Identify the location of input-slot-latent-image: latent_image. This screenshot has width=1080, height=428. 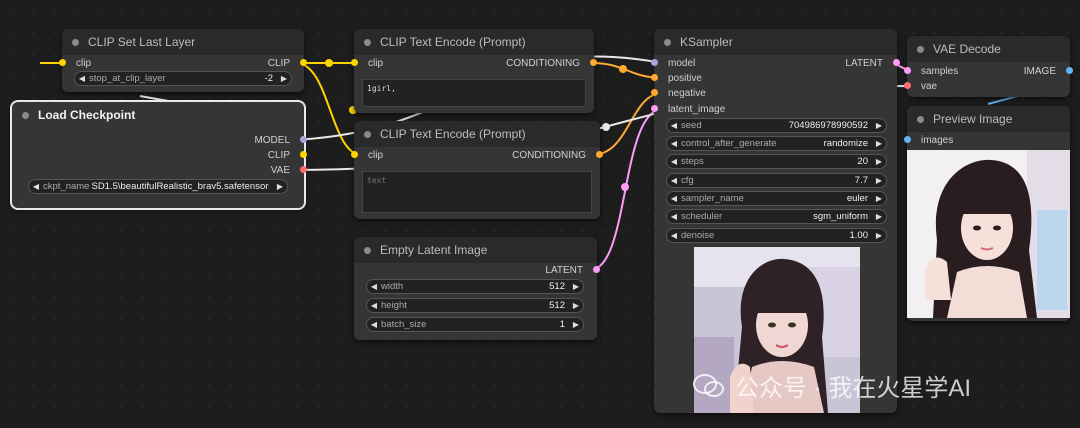
(688, 109).